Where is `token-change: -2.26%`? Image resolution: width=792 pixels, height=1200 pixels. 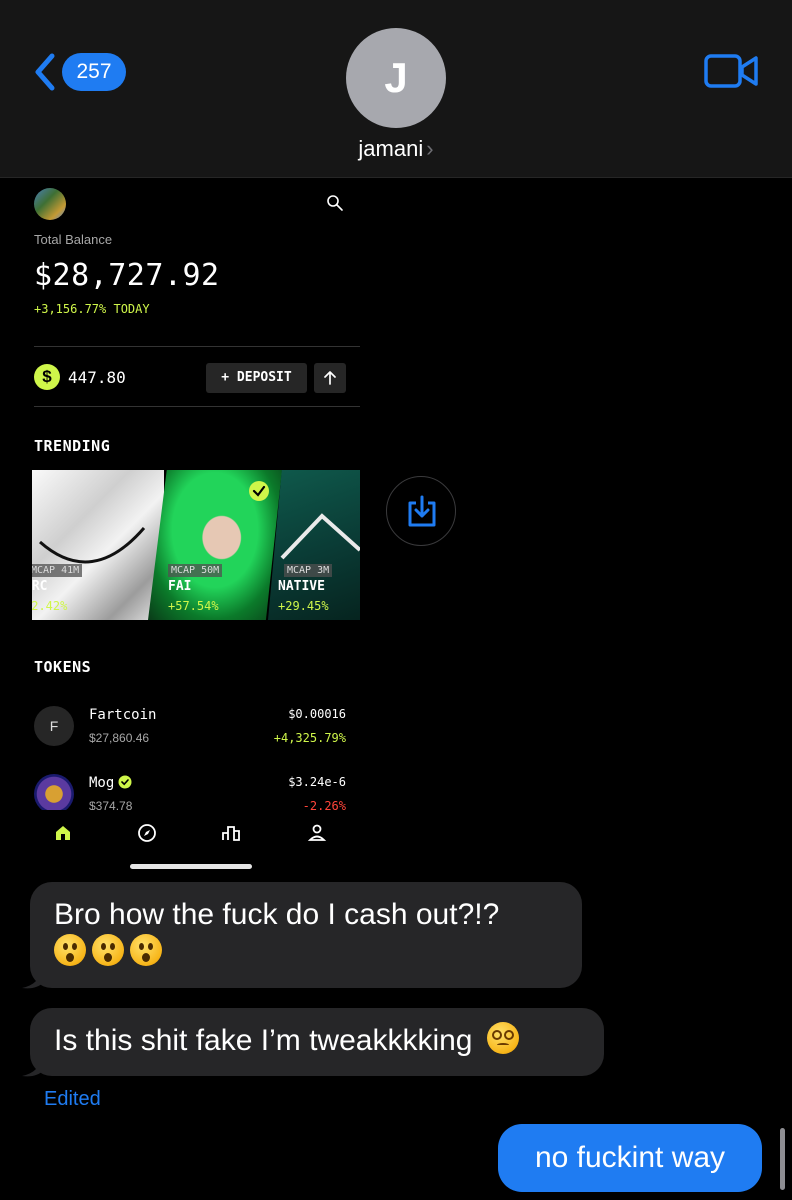
token-change: -2.26% is located at coordinates (324, 804).